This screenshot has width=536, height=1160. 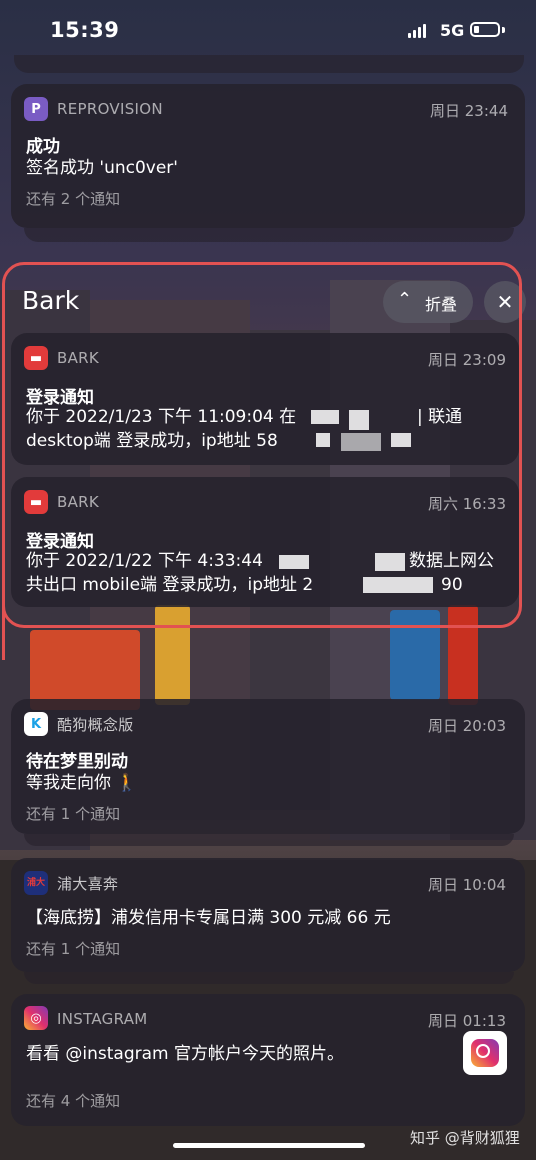 What do you see at coordinates (36, 1018) in the screenshot?
I see `instagram-icon: ◎` at bounding box center [36, 1018].